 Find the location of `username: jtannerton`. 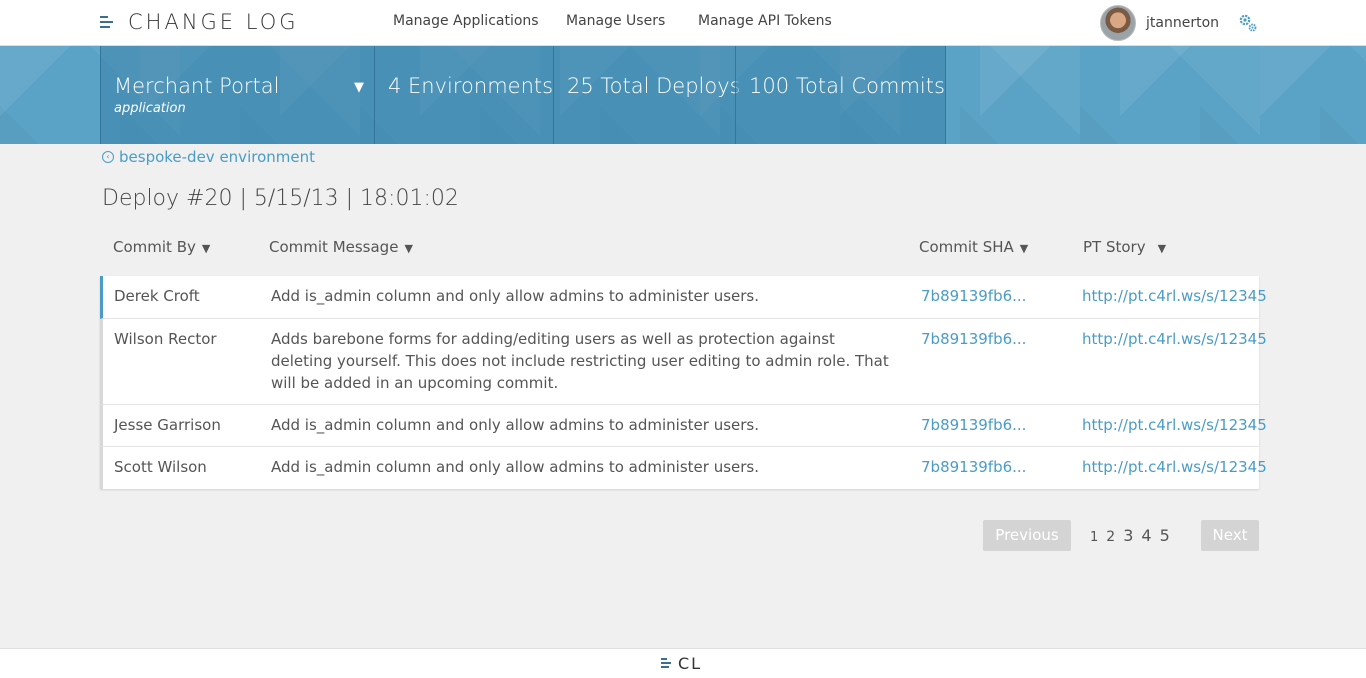

username: jtannerton is located at coordinates (1182, 23).